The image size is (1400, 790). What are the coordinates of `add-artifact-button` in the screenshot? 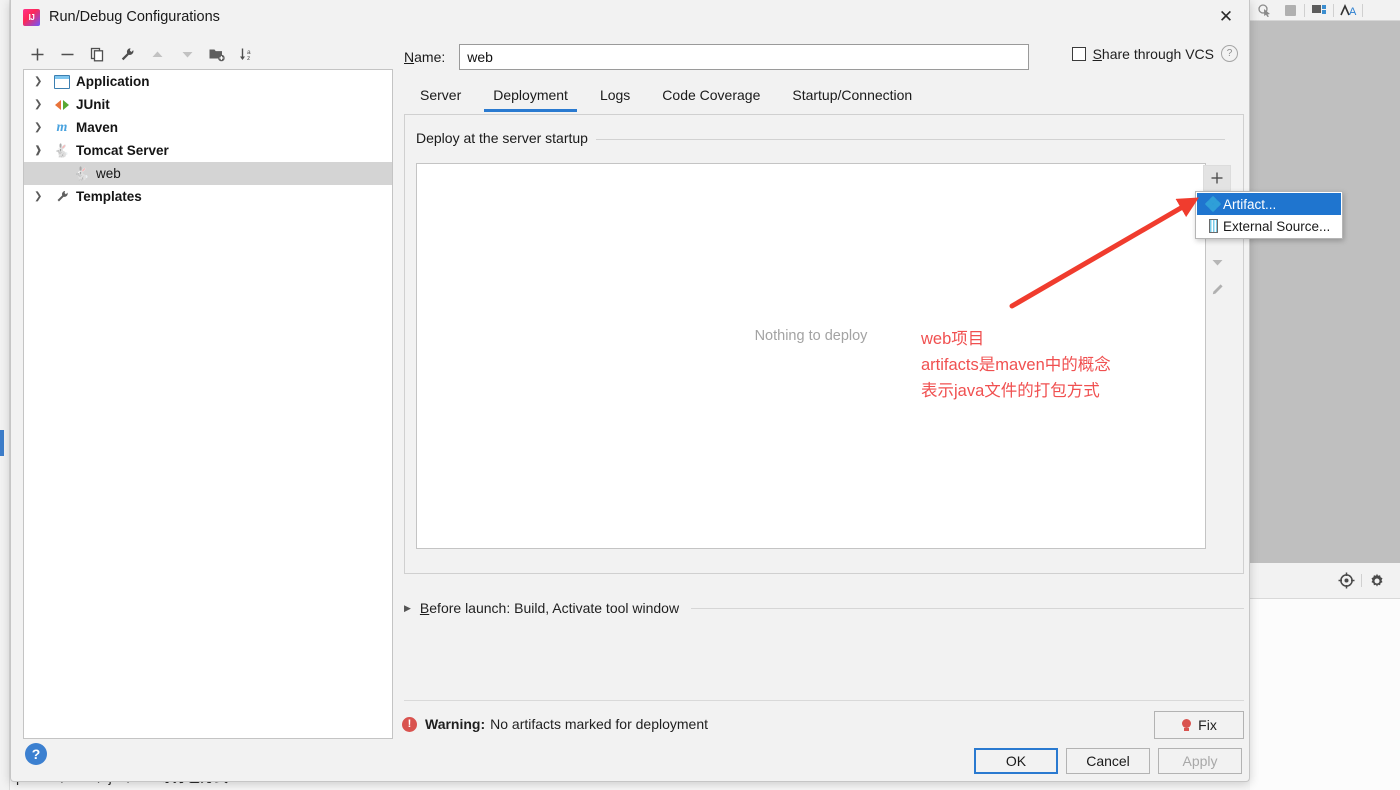 It's located at (1217, 178).